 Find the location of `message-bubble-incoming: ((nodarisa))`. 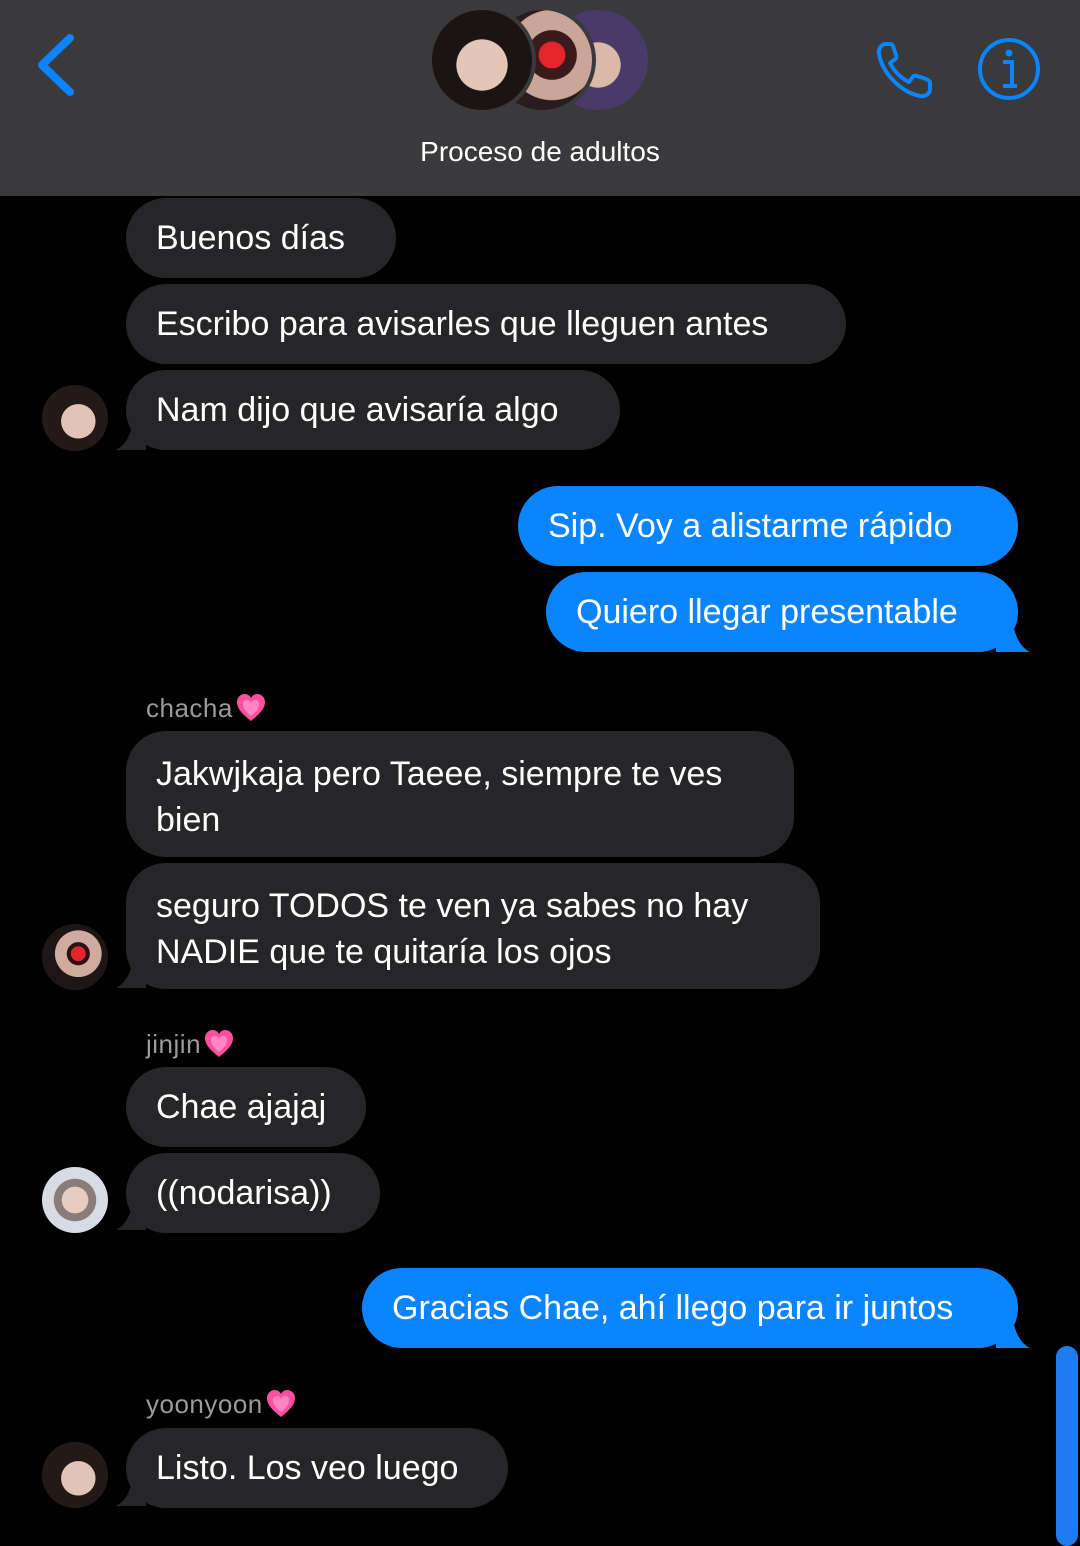

message-bubble-incoming: ((nodarisa)) is located at coordinates (253, 1193).